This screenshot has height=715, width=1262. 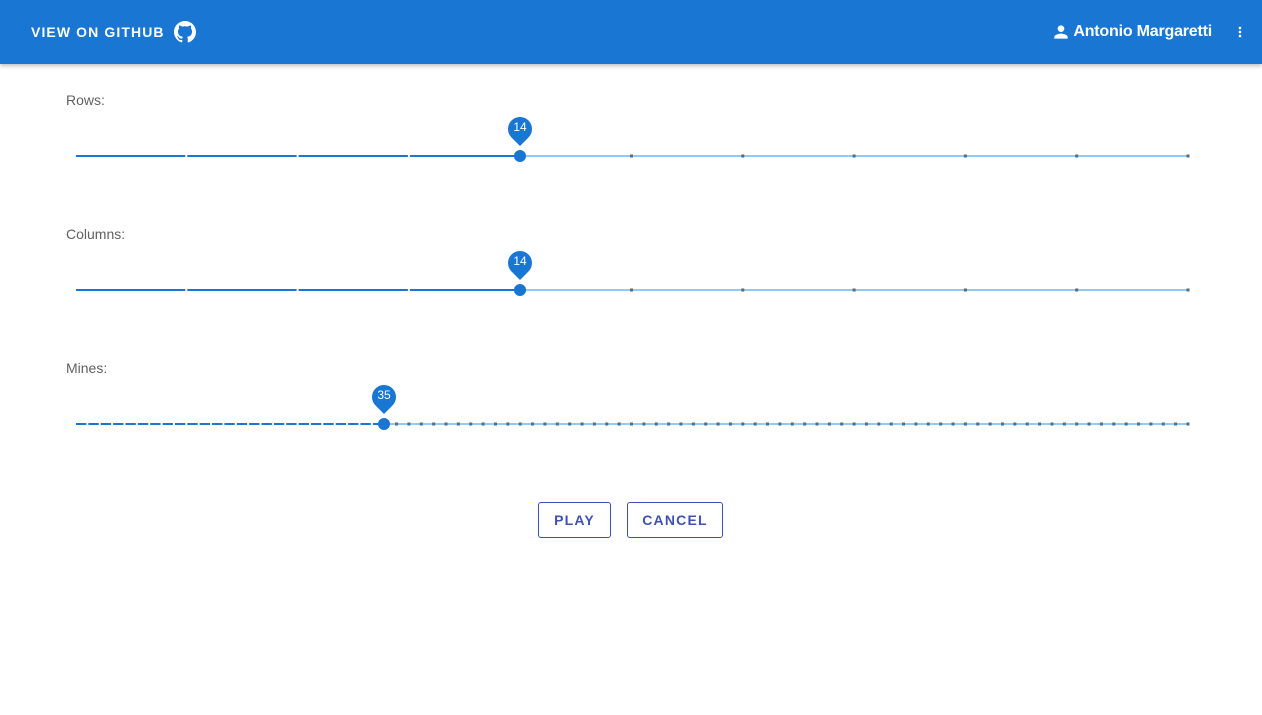 I want to click on github-icon, so click(x=184, y=32).